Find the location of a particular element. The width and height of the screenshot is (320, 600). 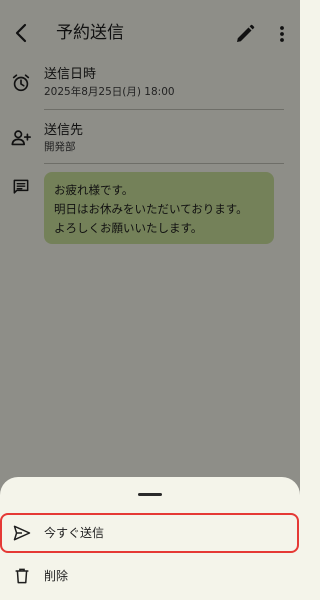

delete-label: 削除 is located at coordinates (56, 576).